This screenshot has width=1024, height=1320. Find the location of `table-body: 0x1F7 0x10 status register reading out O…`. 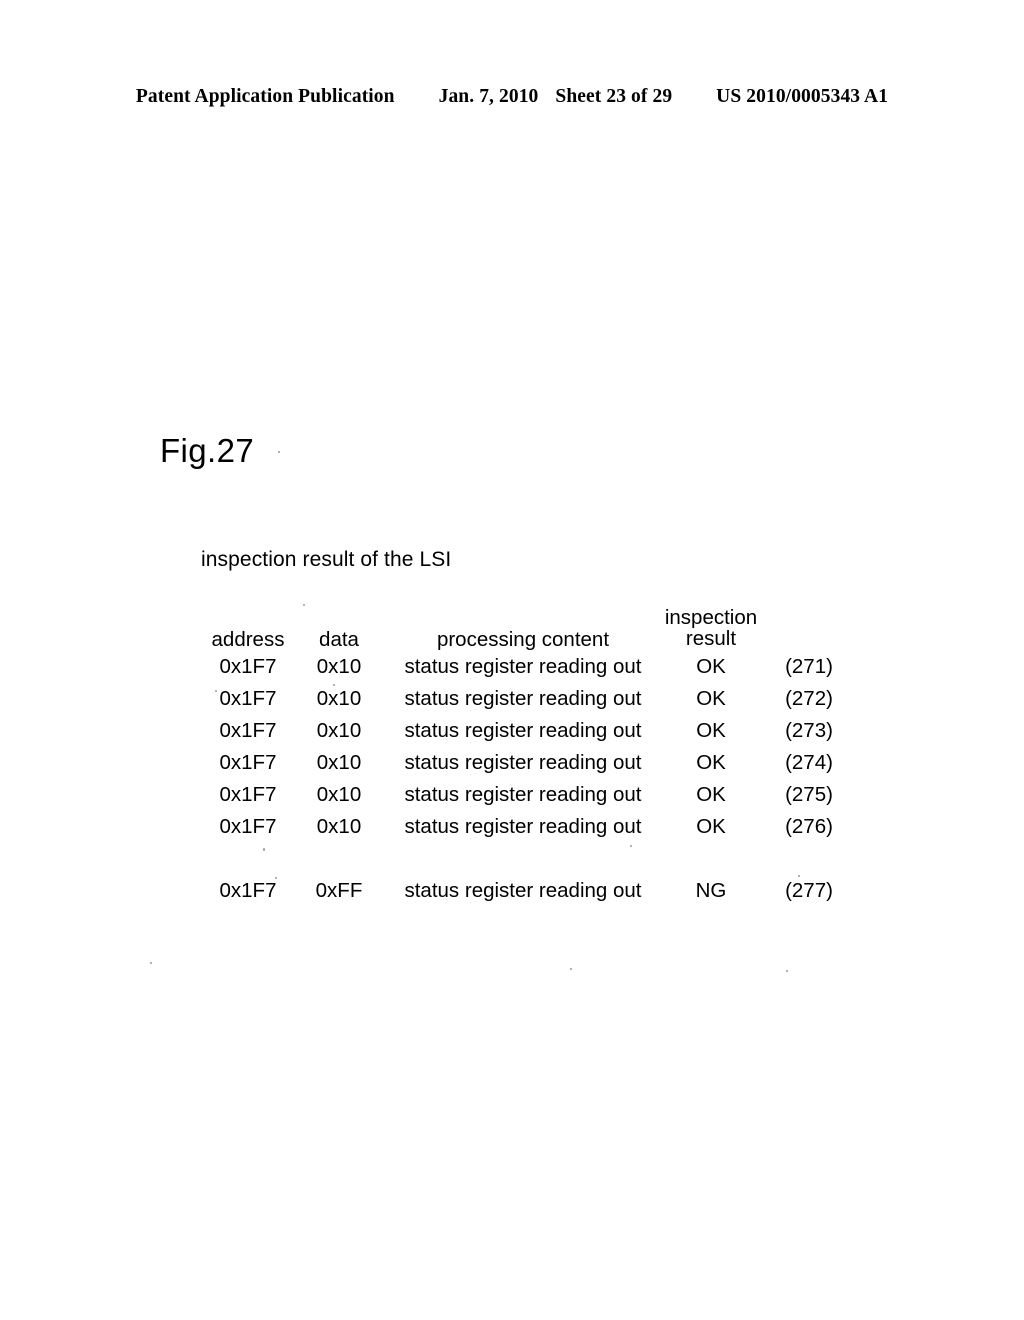

table-body: 0x1F7 0x10 status register reading out O… is located at coordinates (530, 779).